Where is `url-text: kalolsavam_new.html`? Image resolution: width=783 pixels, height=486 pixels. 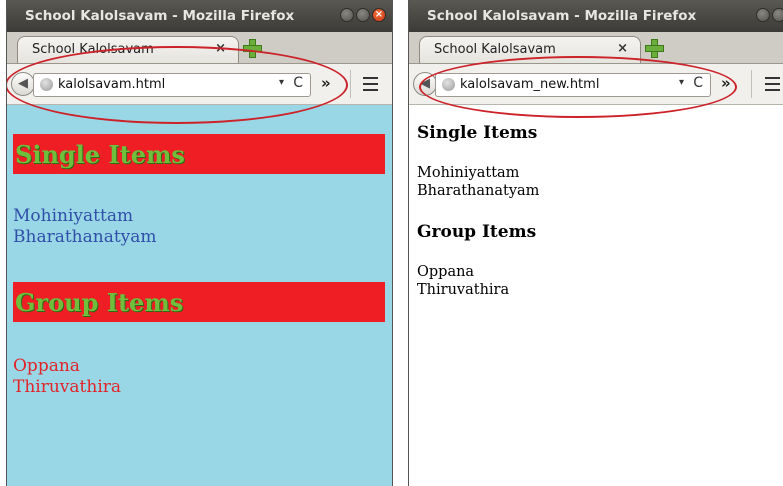
url-text: kalolsavam_new.html is located at coordinates (530, 84).